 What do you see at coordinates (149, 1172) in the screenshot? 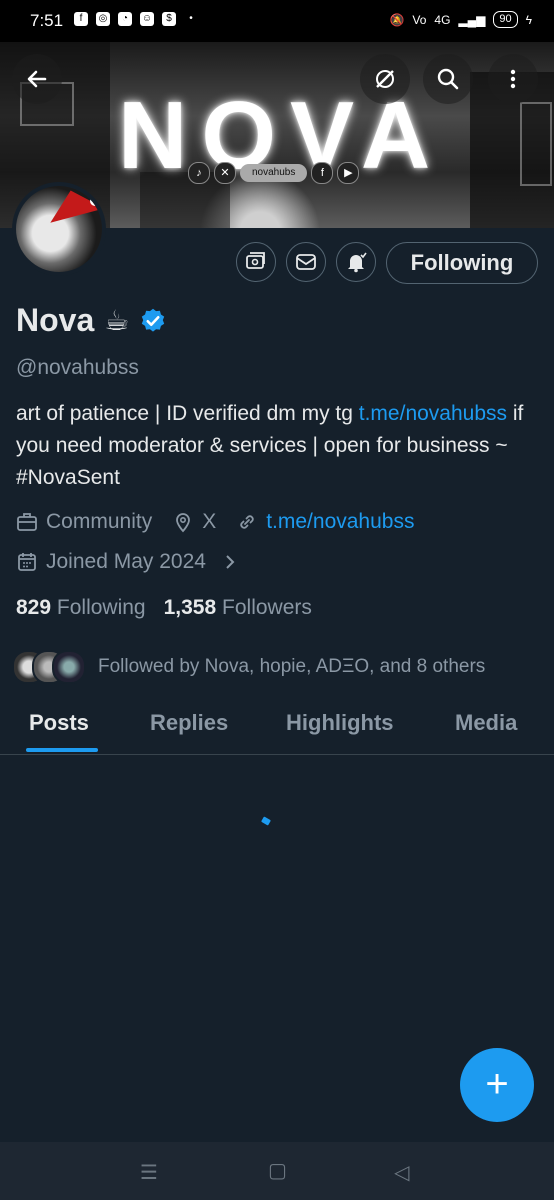
I see `recents-button: ☰` at bounding box center [149, 1172].